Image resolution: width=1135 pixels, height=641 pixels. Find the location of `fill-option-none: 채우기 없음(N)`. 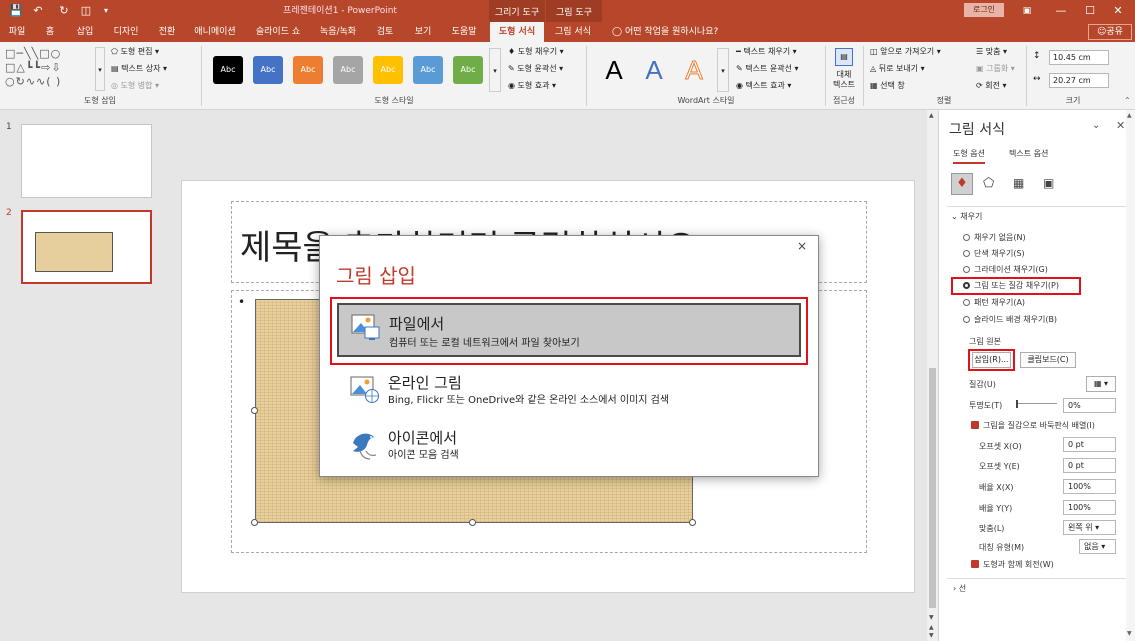

fill-option-none: 채우기 없음(N) is located at coordinates (994, 238).